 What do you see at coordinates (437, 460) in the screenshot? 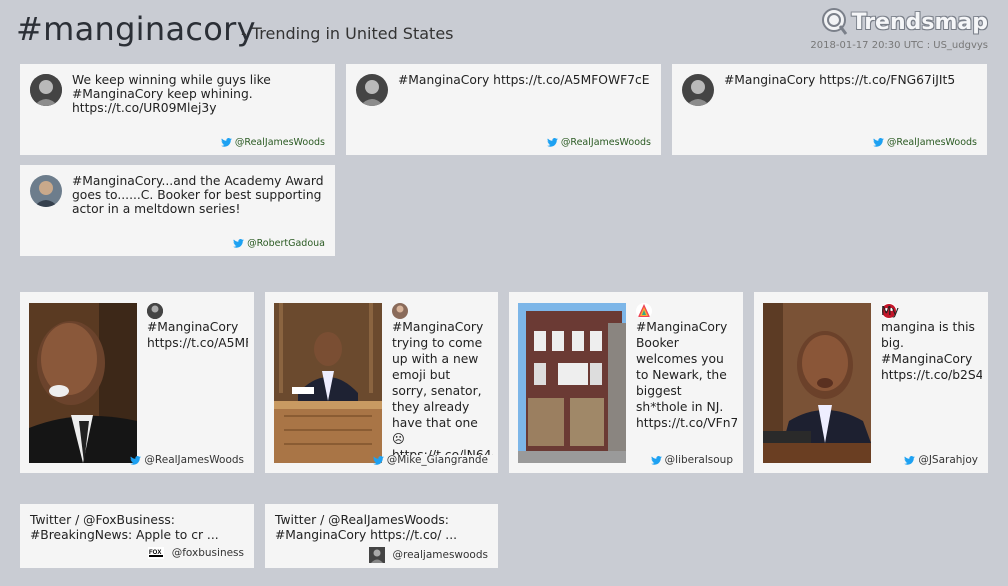
I see `tweet-author-name: @Mike_Giangrande` at bounding box center [437, 460].